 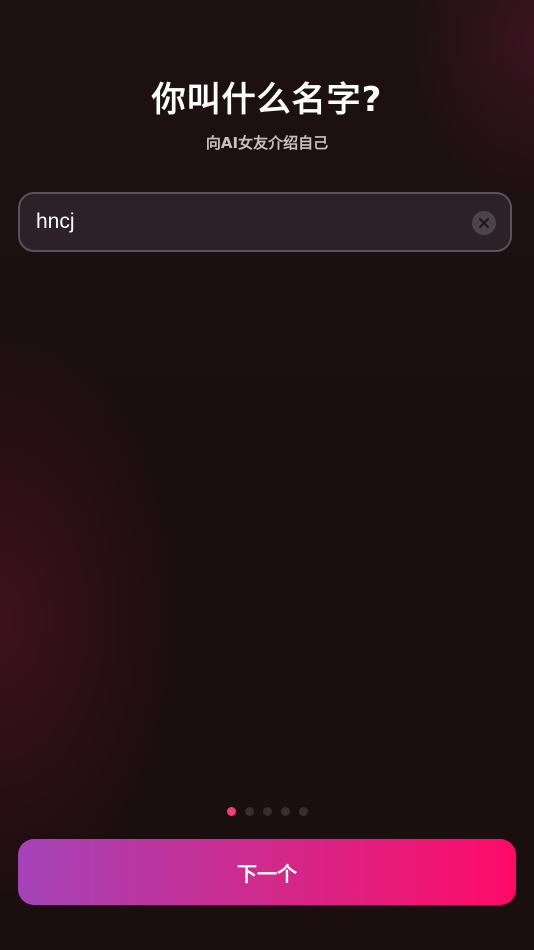 I want to click on page-title: 你叫什么名字?, so click(x=267, y=100).